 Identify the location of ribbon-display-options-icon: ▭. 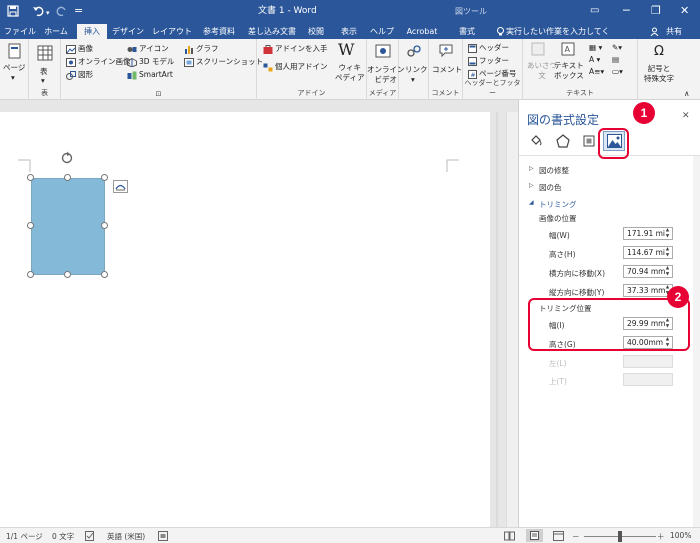
(594, 11).